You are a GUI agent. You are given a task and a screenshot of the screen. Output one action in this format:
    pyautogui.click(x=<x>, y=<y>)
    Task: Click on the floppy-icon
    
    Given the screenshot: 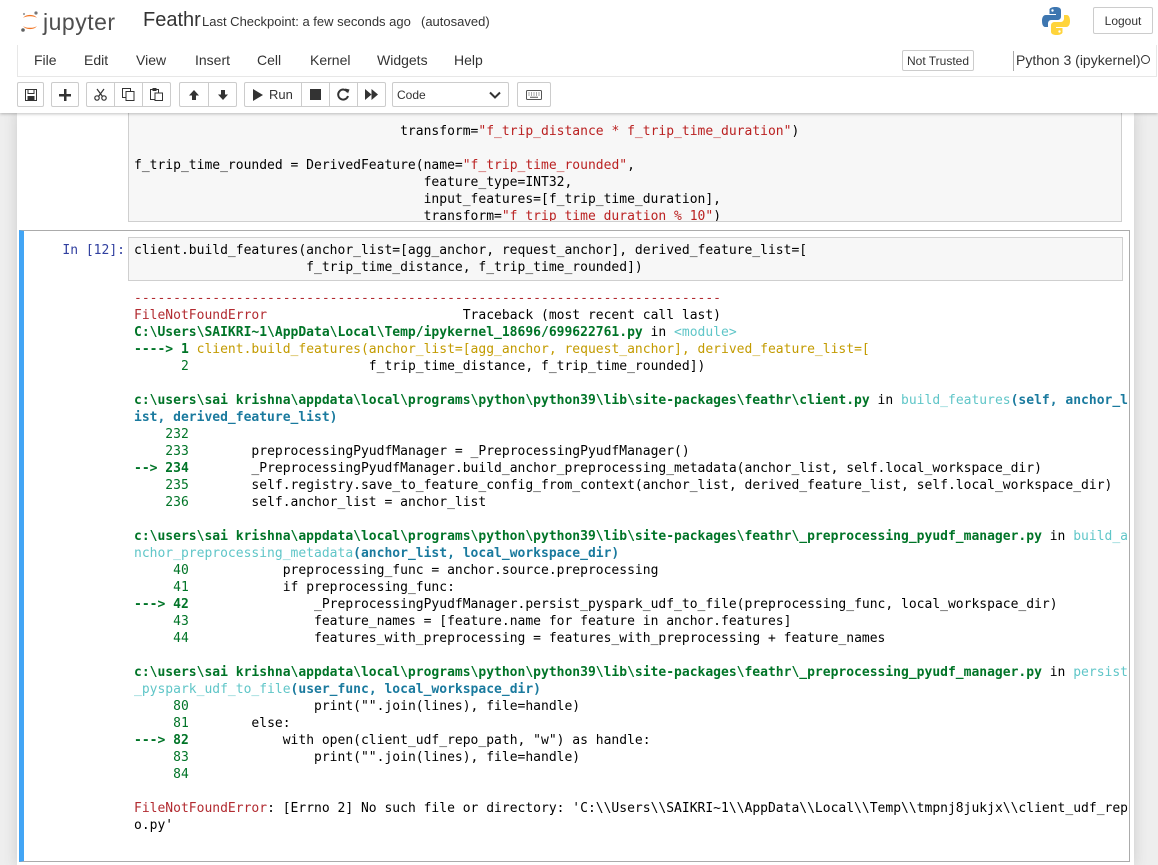 What is the action you would take?
    pyautogui.click(x=30, y=94)
    